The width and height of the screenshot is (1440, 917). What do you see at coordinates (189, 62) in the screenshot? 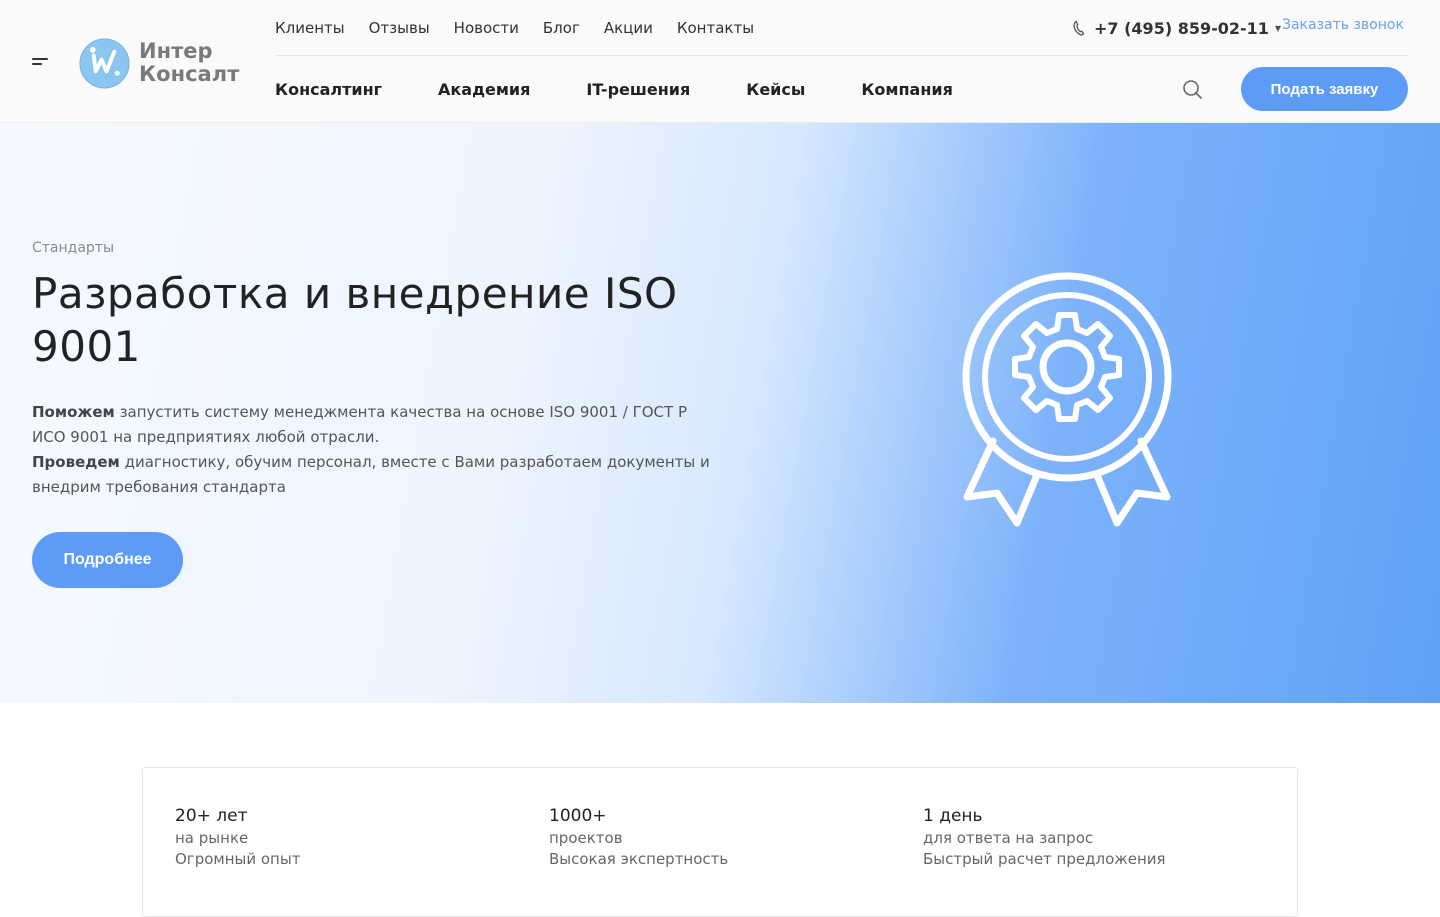
I see `logo-text: Интер Консалт` at bounding box center [189, 62].